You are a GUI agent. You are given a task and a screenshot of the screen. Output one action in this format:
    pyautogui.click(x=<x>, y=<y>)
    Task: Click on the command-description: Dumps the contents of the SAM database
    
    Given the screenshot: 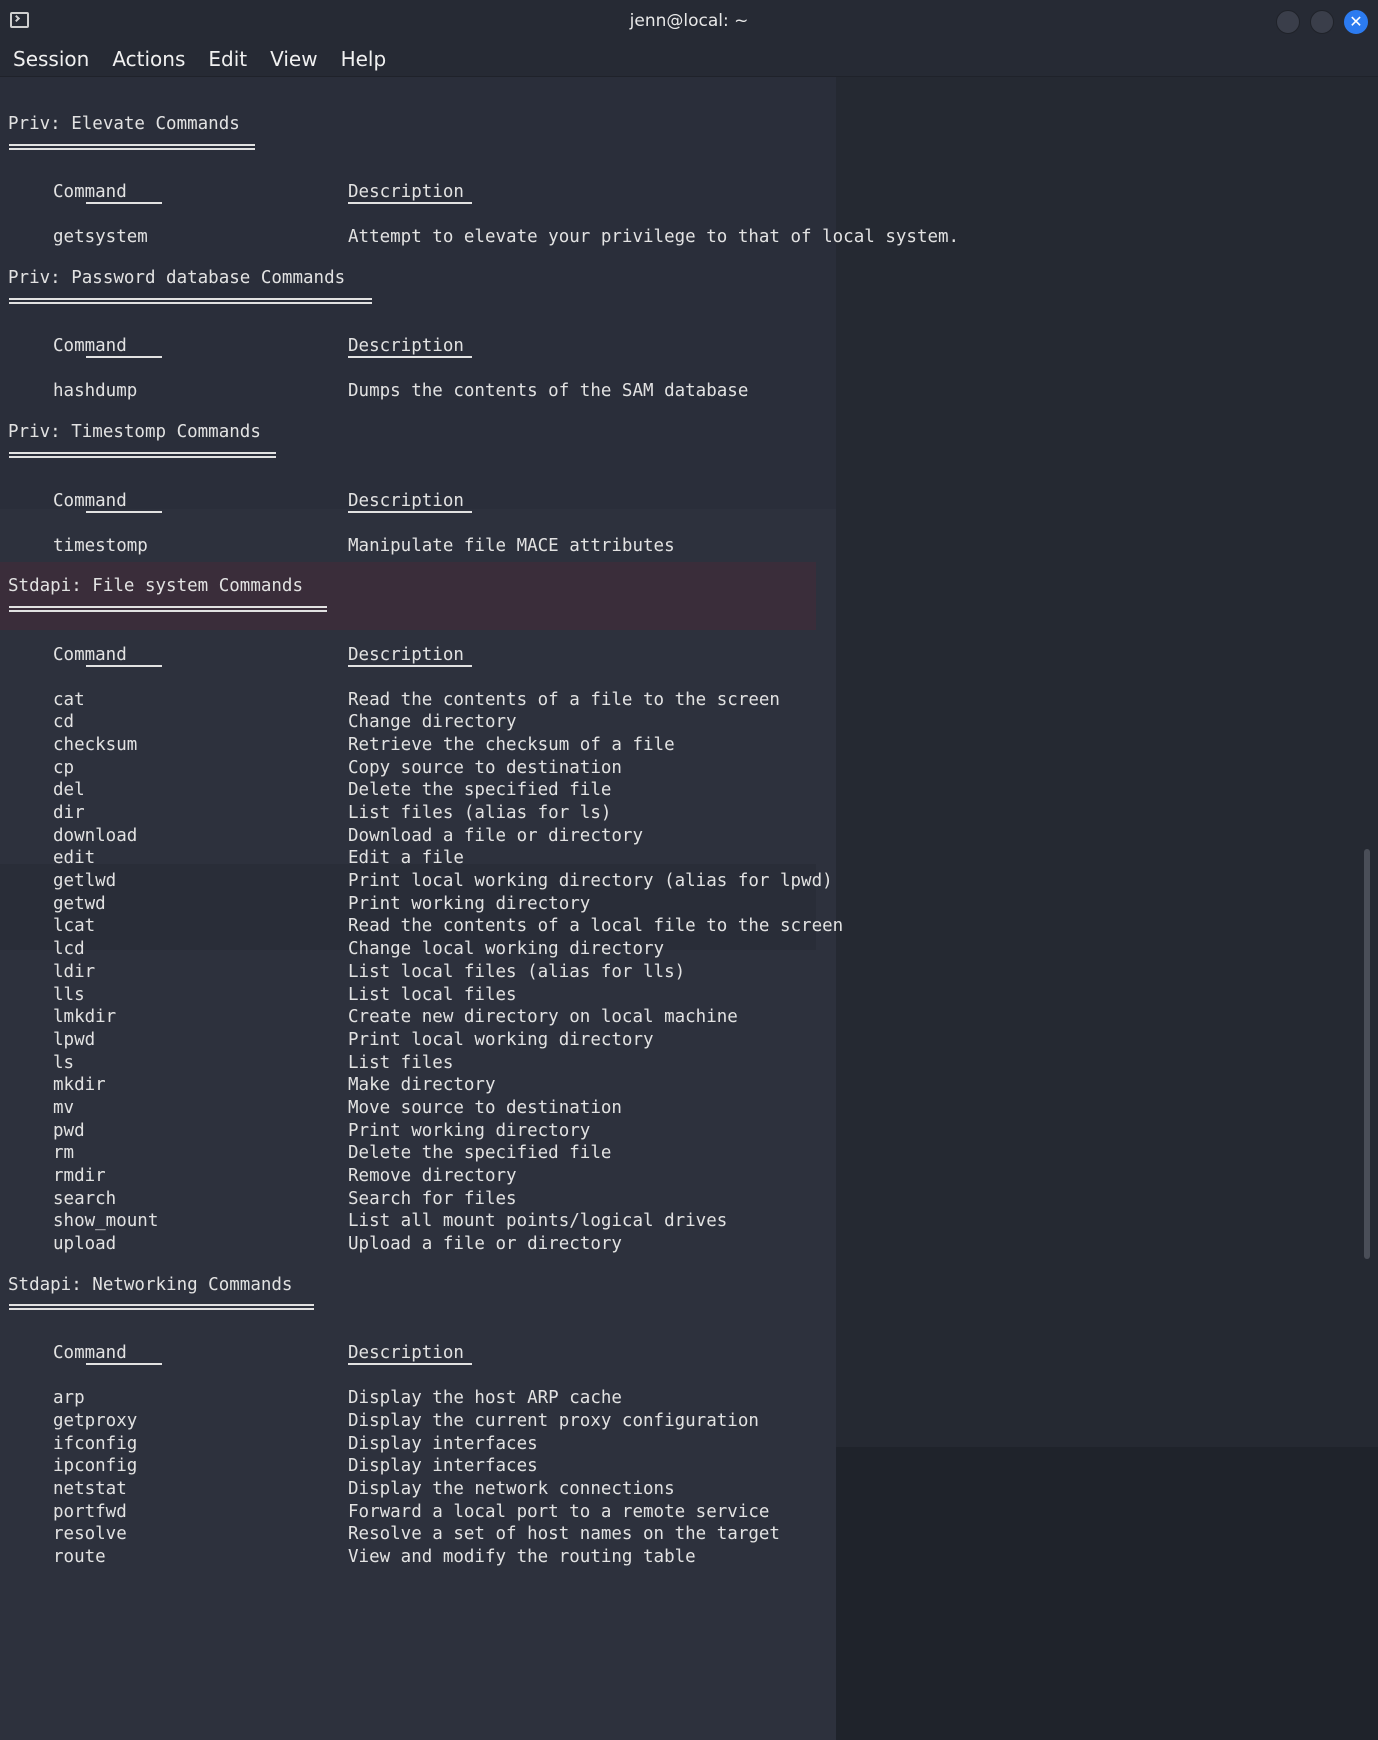 What is the action you would take?
    pyautogui.click(x=548, y=391)
    